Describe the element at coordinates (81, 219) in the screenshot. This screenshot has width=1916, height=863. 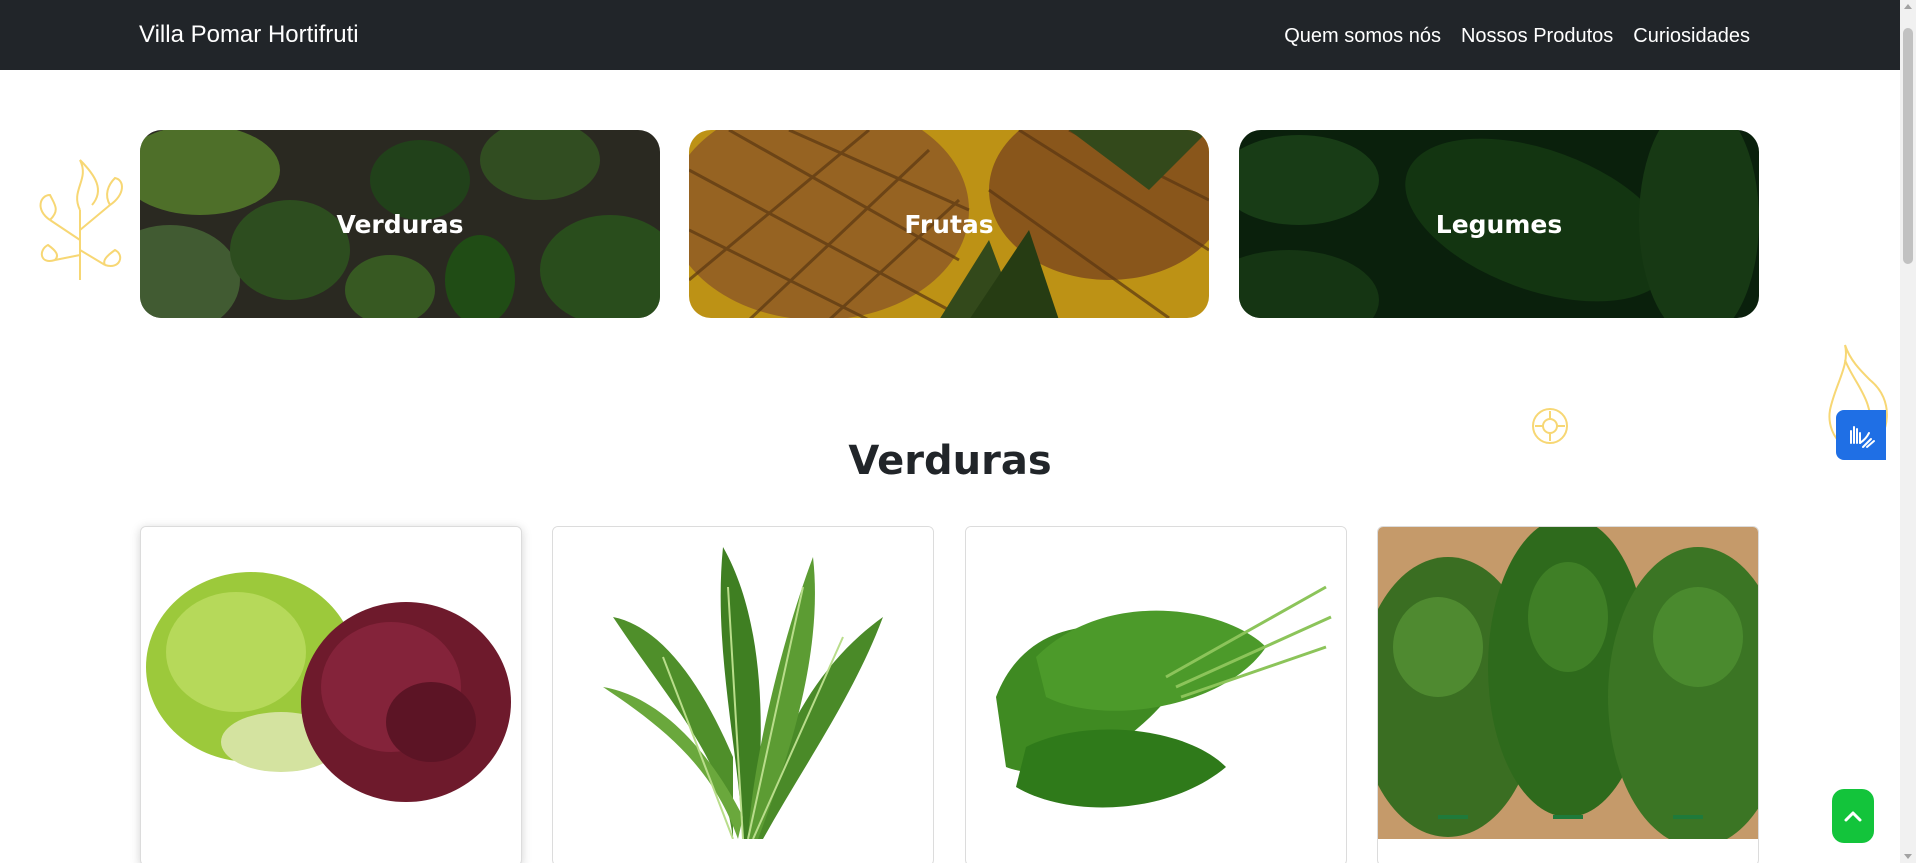
I see `parsley-decoration-icon` at that location.